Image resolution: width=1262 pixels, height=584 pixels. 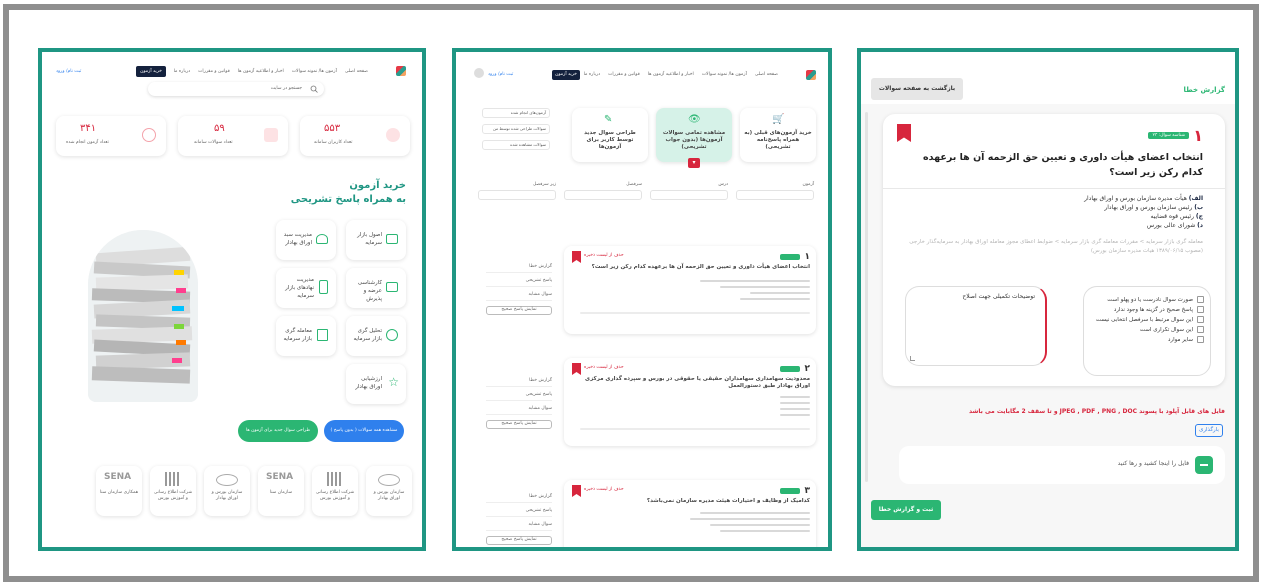 I want to click on view-all-questions-button: مشاهده همه سوالات ( بدون پاسخ ), so click(x=364, y=431).